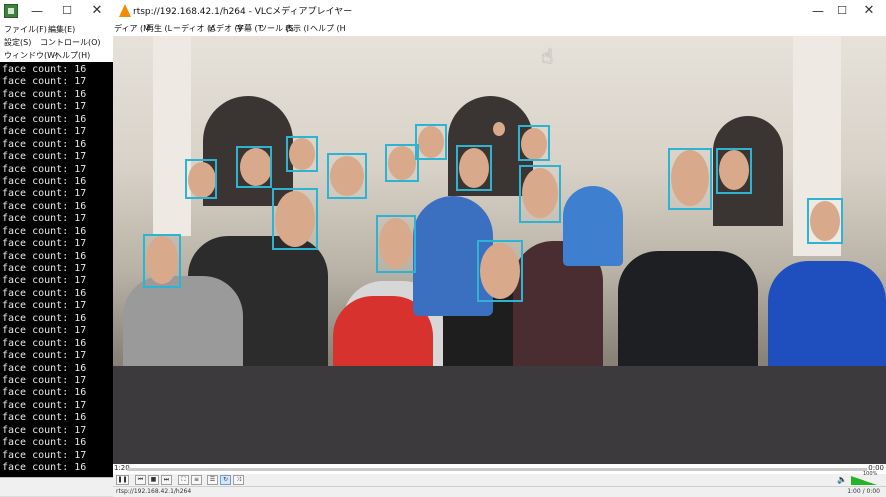 The height and width of the screenshot is (497, 886). I want to click on background-pillar, so click(172, 136).